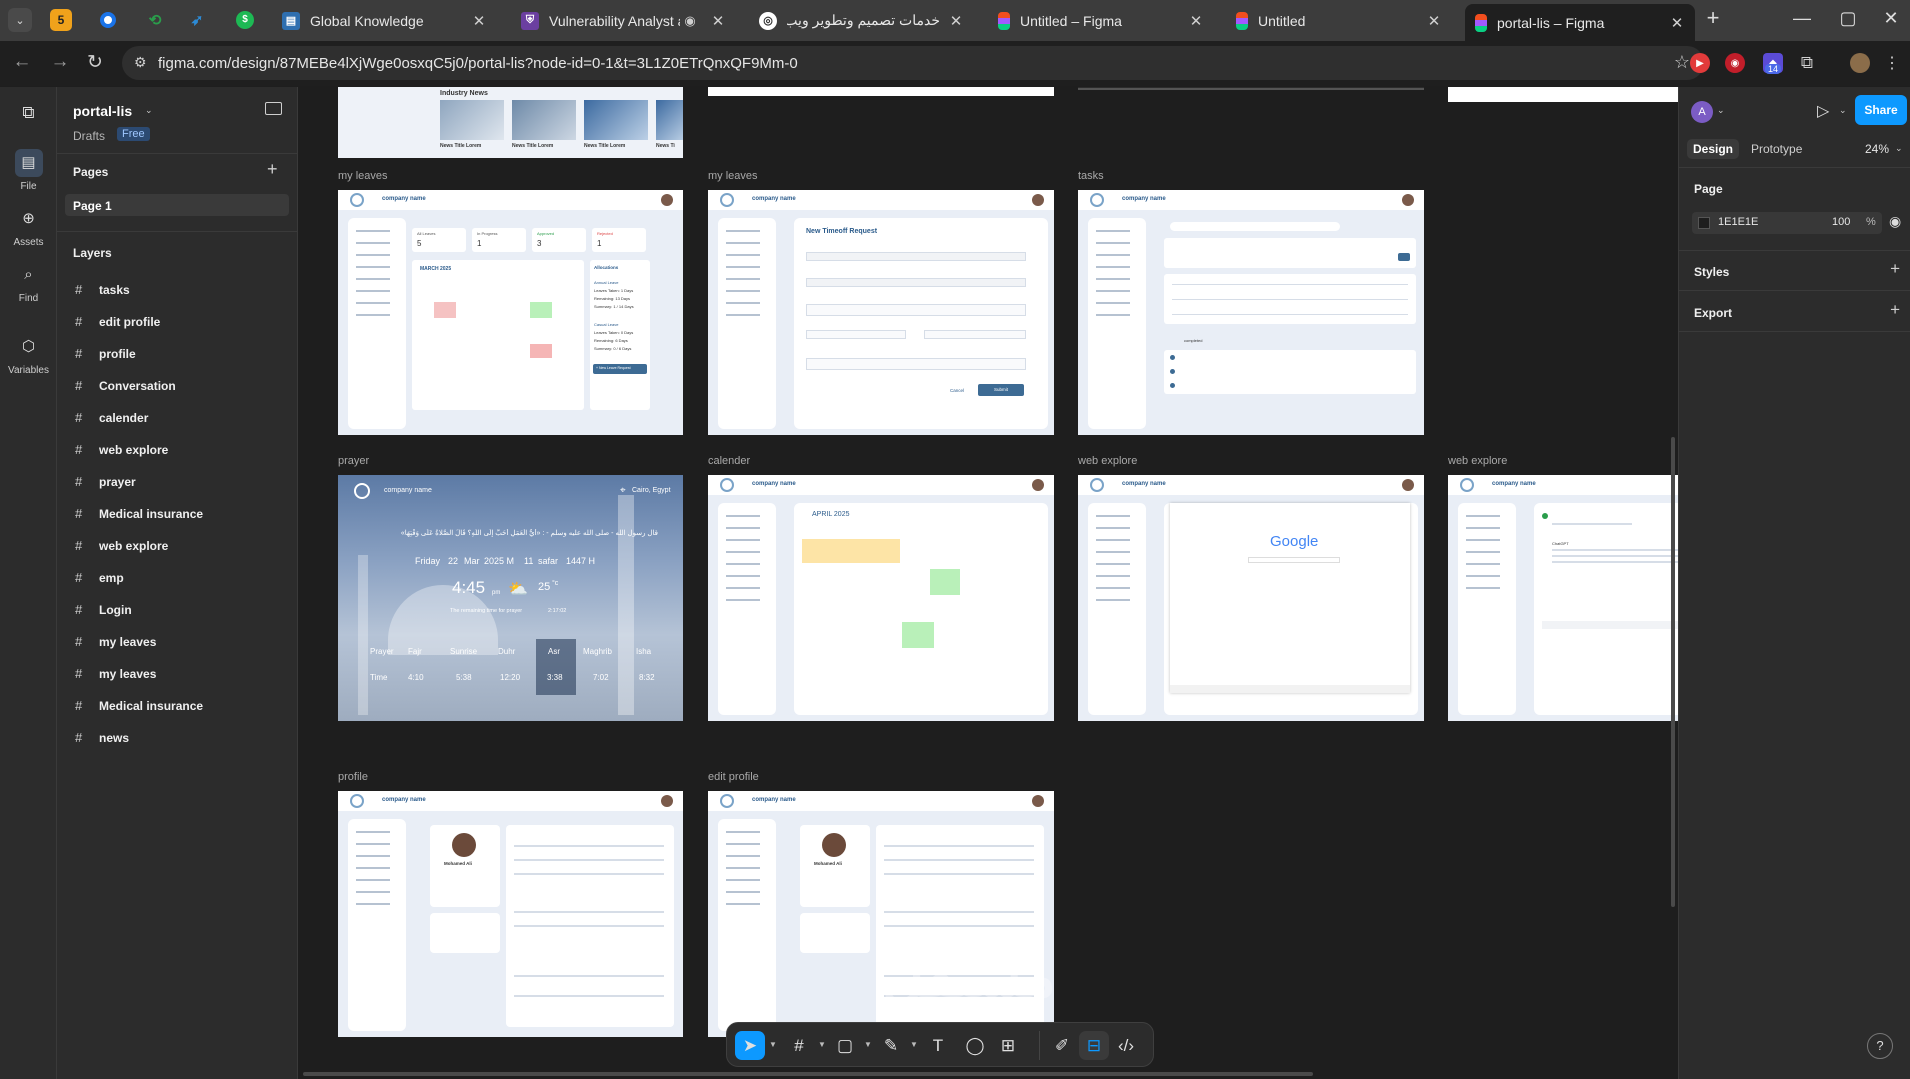  Describe the element at coordinates (245, 20) in the screenshot. I see `pinned-tab-5: $` at that location.